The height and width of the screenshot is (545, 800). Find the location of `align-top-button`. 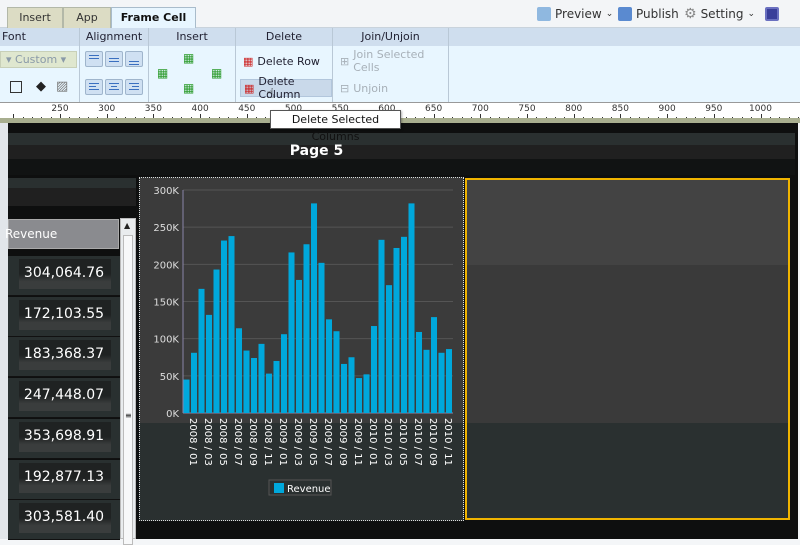

align-top-button is located at coordinates (94, 59).